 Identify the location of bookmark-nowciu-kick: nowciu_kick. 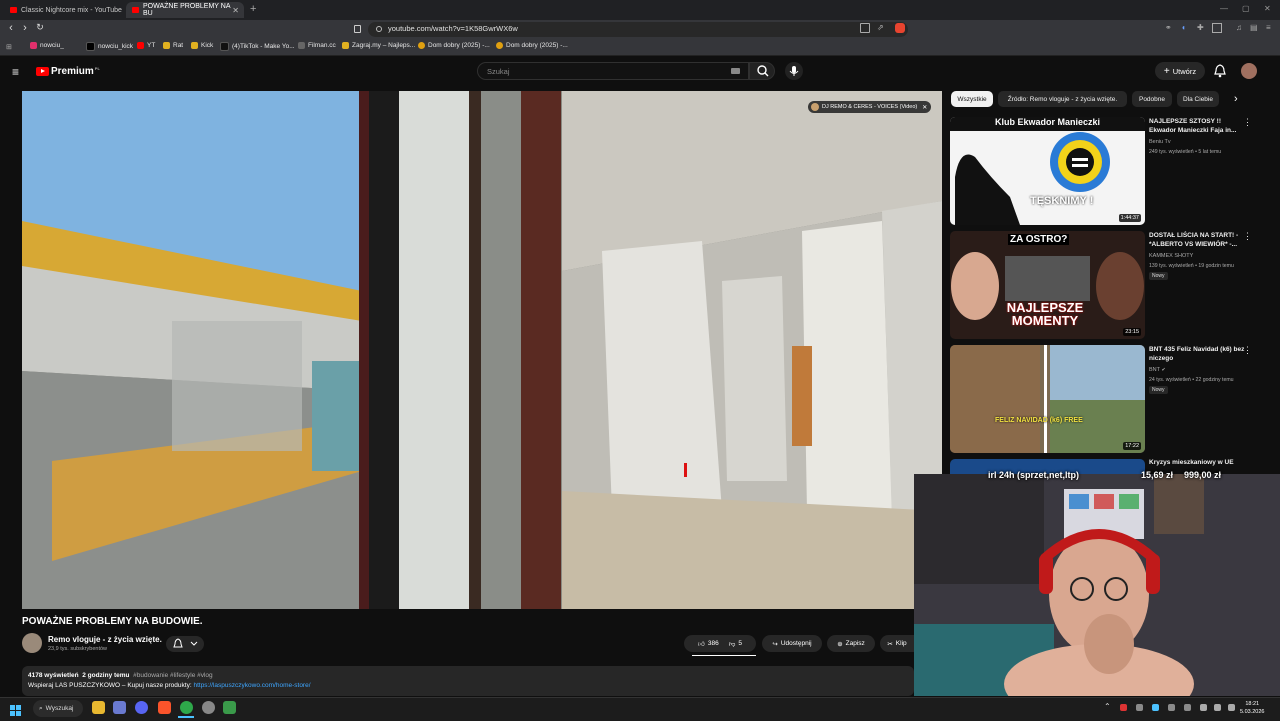
(109, 46).